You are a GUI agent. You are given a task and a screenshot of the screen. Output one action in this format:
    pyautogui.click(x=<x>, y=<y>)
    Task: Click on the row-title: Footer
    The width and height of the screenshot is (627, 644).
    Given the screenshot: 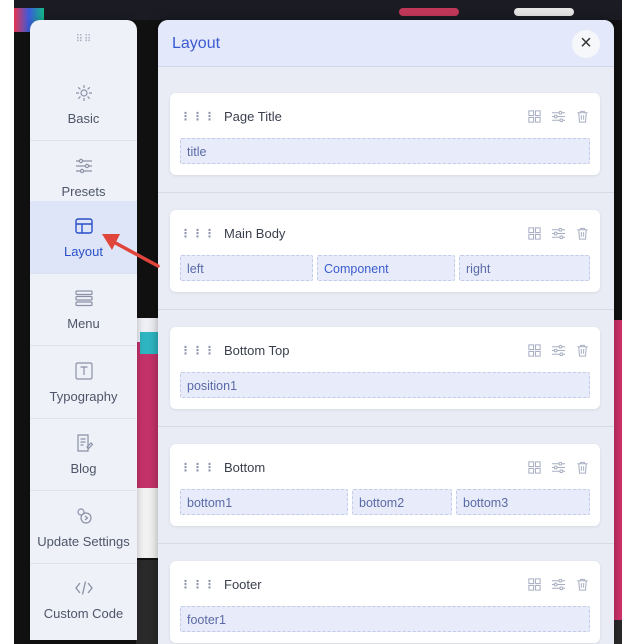 What is the action you would take?
    pyautogui.click(x=243, y=584)
    